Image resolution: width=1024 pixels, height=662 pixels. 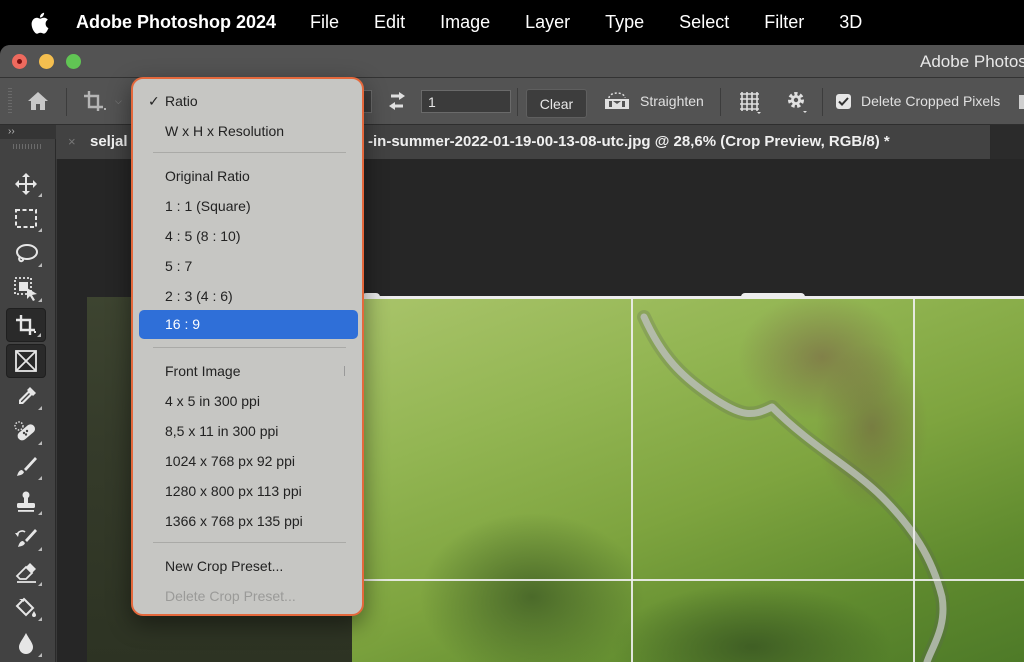 I want to click on rectangular-marquee-tool, so click(x=26, y=219).